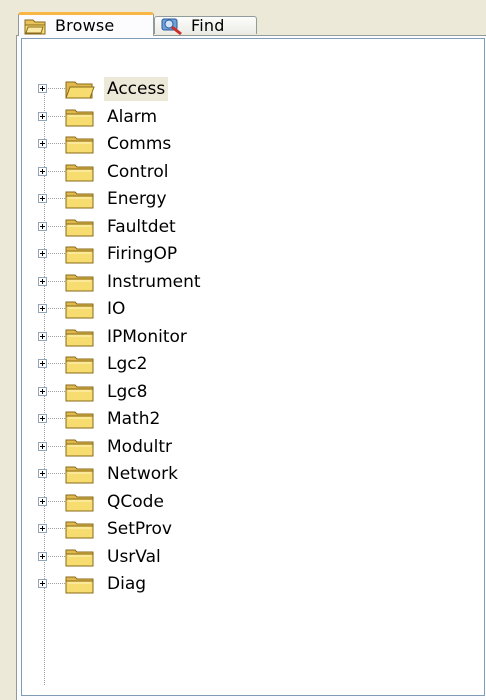 The image size is (486, 700). I want to click on tree-item-label: Comms, so click(139, 144).